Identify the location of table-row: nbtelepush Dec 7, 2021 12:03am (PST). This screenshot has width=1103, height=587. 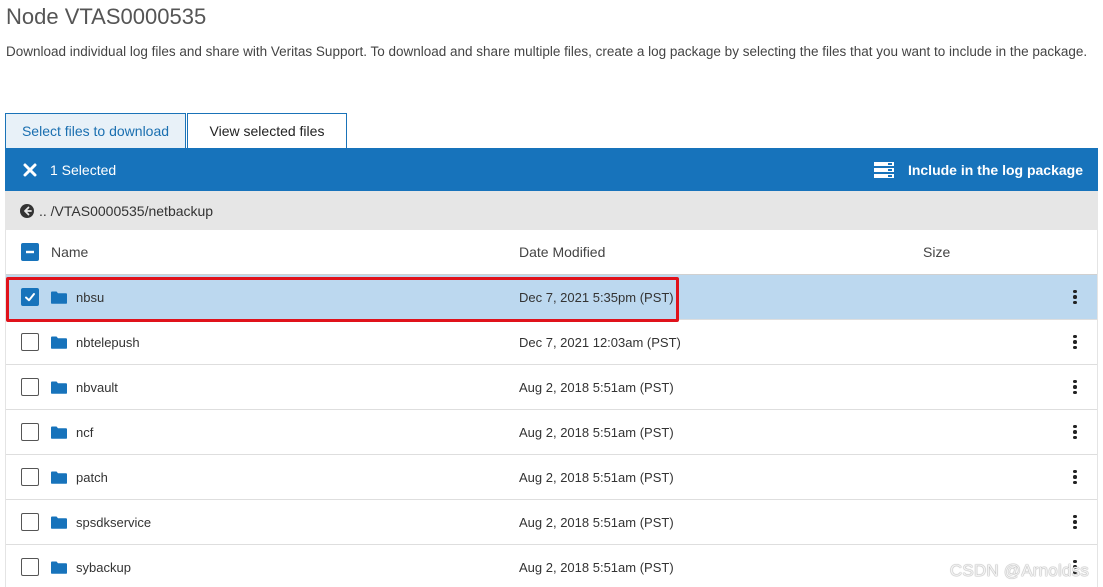
(551, 342).